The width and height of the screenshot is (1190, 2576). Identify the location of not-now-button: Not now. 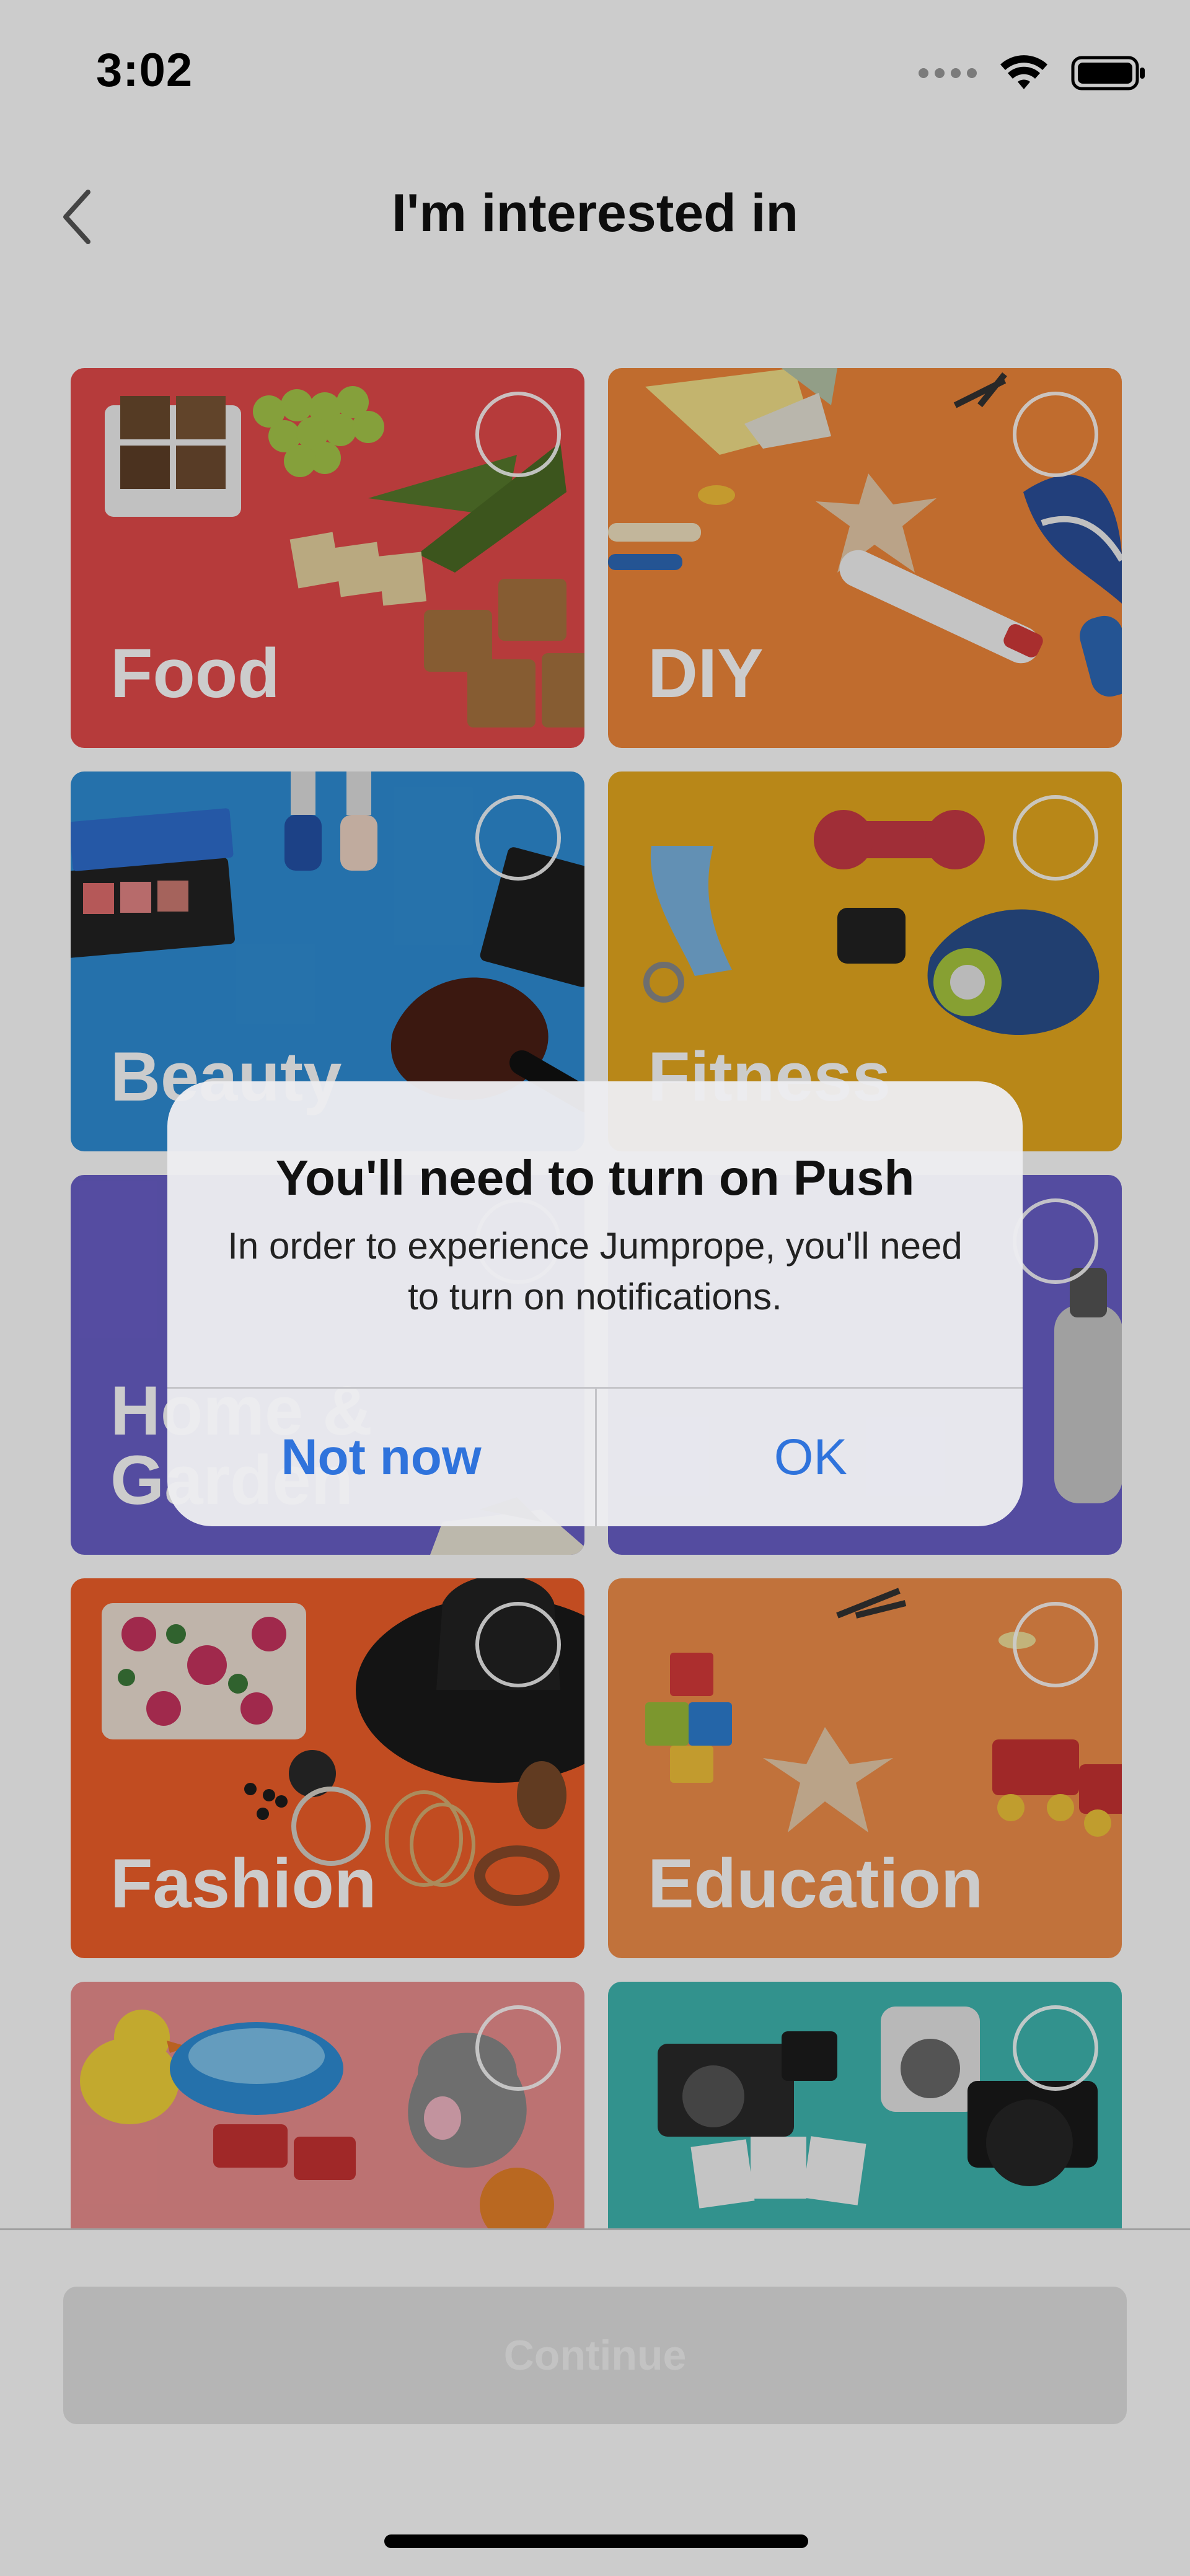
(381, 1458).